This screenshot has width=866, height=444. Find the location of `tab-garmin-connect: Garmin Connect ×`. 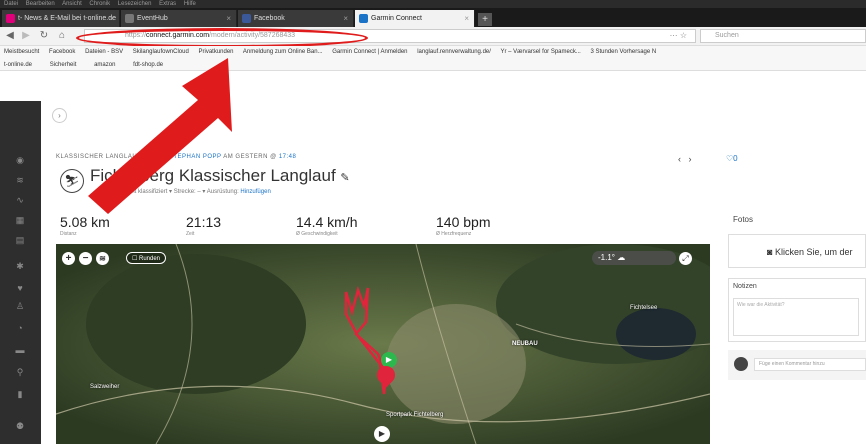

tab-garmin-connect: Garmin Connect × is located at coordinates (415, 18).